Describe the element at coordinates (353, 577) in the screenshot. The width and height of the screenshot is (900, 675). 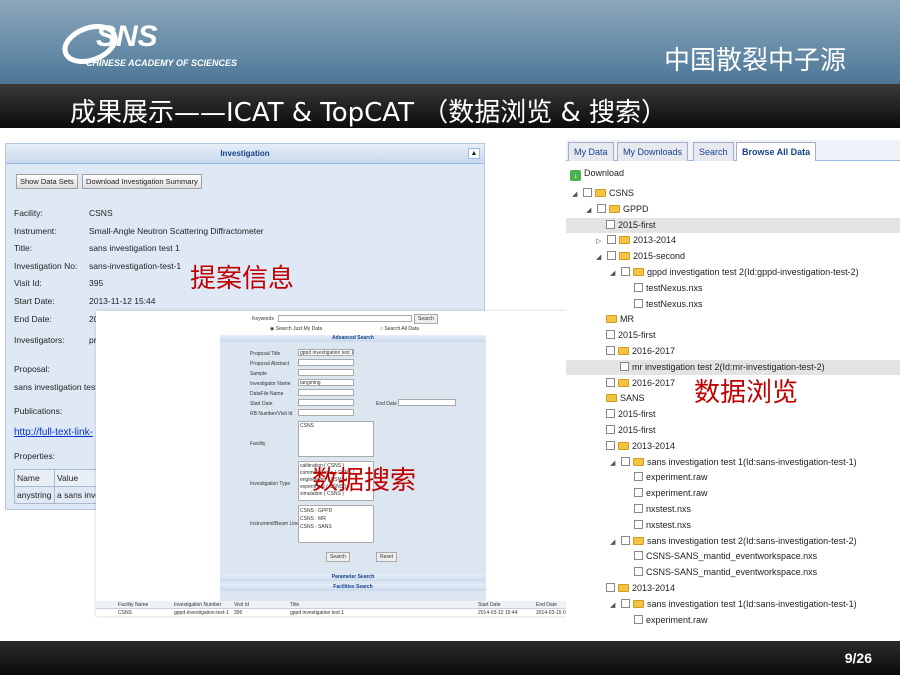
I see `parameter-search-header: Parameter Search` at that location.